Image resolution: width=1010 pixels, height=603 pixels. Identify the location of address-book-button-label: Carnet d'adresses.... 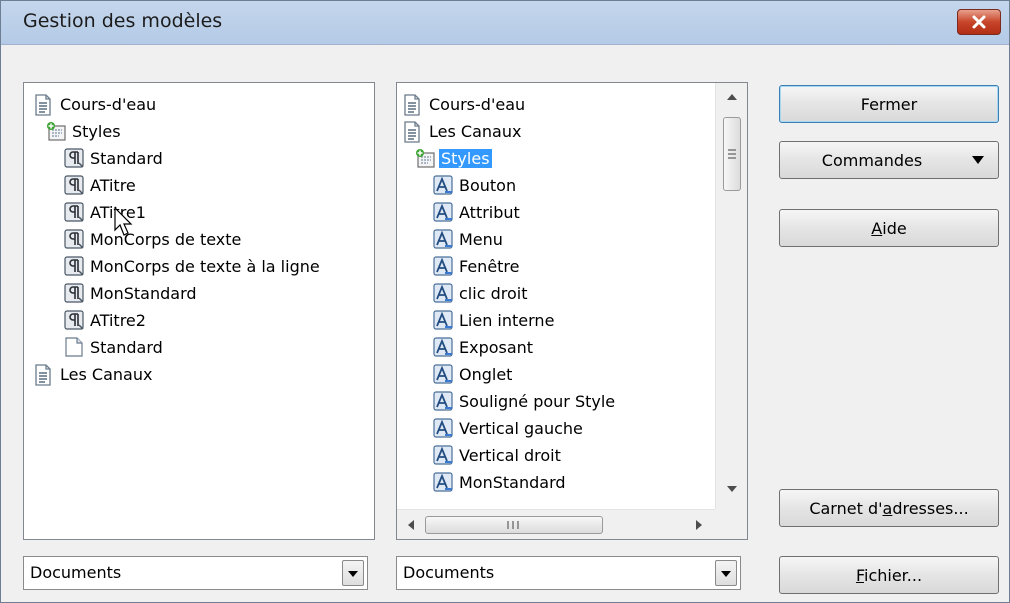
(889, 508).